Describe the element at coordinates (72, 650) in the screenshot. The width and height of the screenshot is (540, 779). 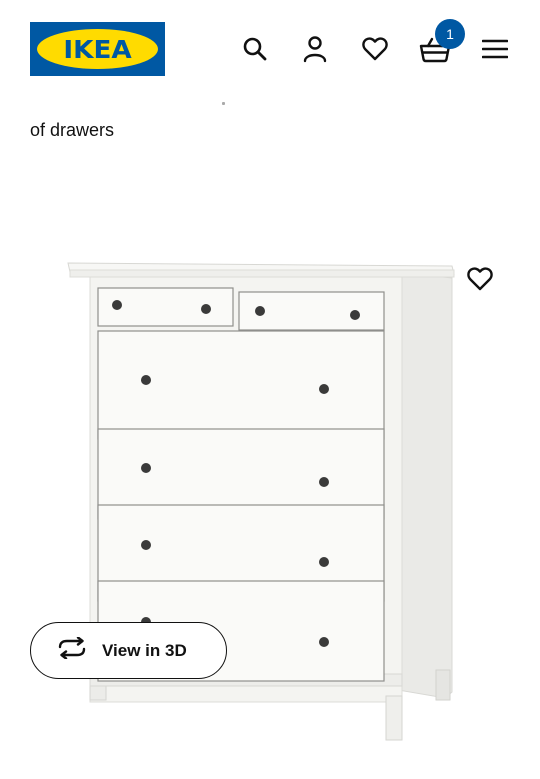
I see `rotate-3d-icon` at that location.